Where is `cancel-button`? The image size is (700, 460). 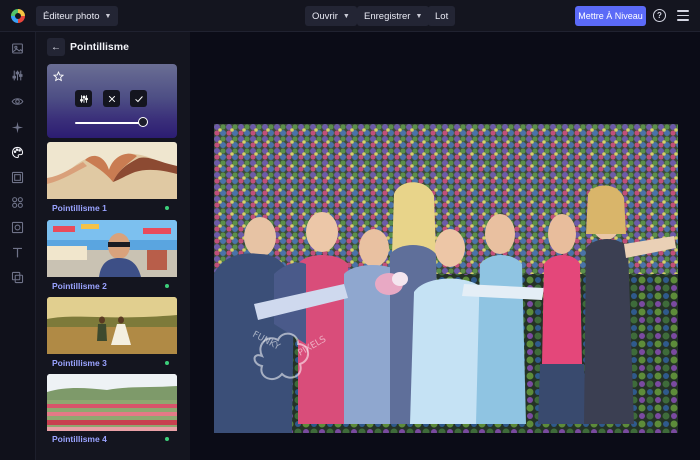 cancel-button is located at coordinates (111, 98).